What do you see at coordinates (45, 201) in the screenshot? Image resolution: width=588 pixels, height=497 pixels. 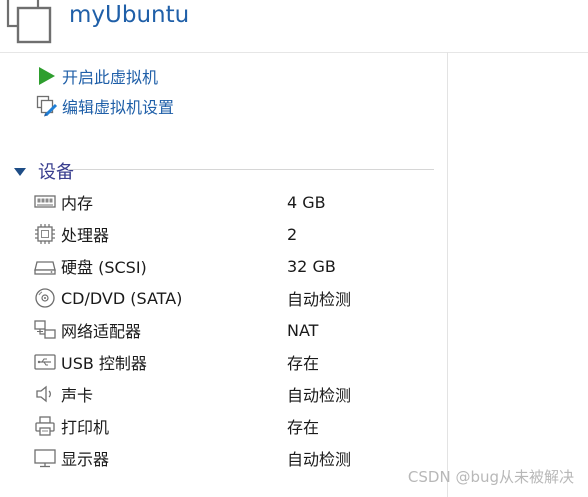 I see `memory-icon` at bounding box center [45, 201].